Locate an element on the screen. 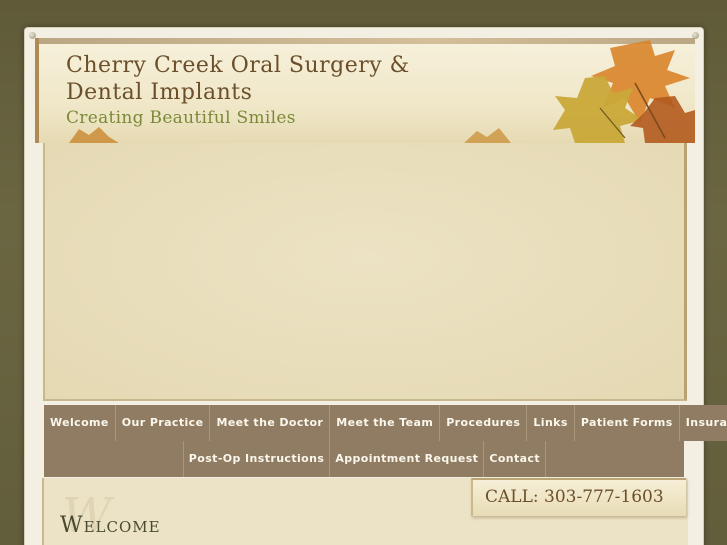  welcome-heading: Welcome is located at coordinates (110, 525).